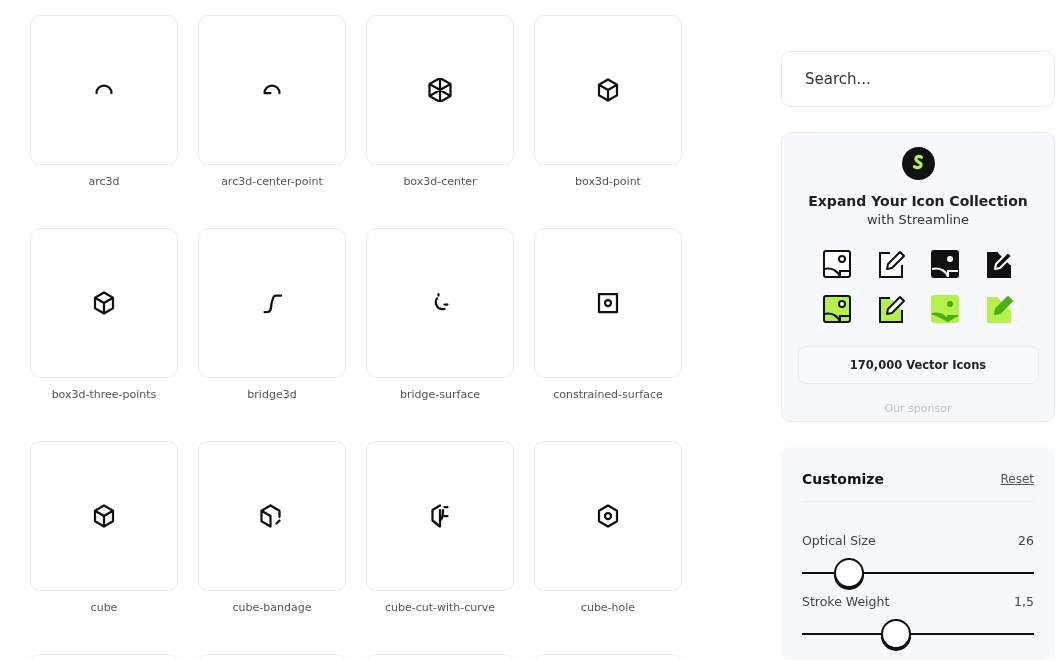  Describe the element at coordinates (918, 163) in the screenshot. I see `logo-icon` at that location.